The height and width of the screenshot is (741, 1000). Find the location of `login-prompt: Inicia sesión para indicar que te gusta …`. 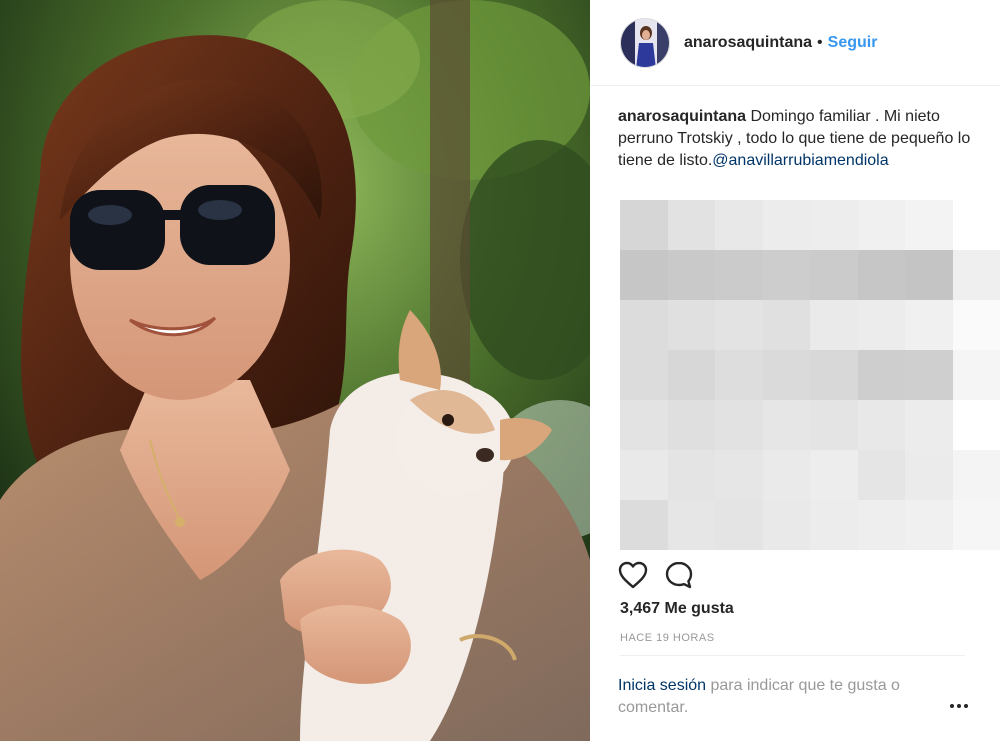

login-prompt: Inicia sesión para indicar que te gusta … is located at coordinates (790, 697).